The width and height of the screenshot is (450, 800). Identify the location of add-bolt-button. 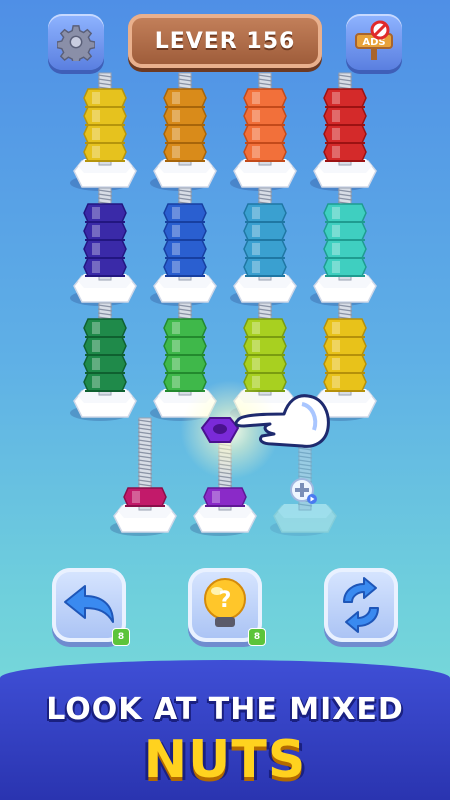
(303, 491).